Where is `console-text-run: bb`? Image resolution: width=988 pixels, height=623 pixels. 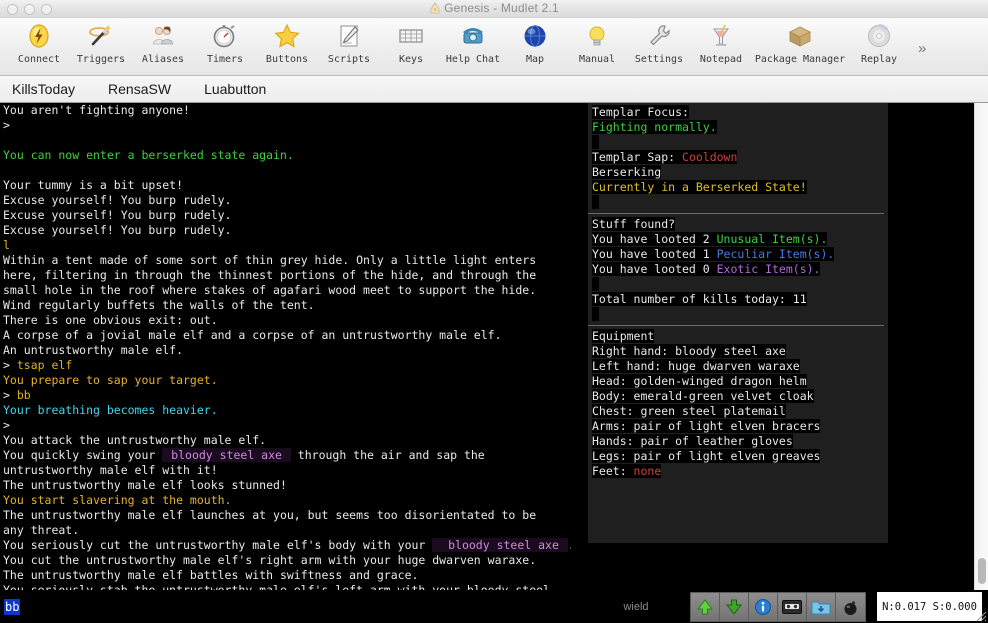
console-text-run: bb is located at coordinates (23, 395).